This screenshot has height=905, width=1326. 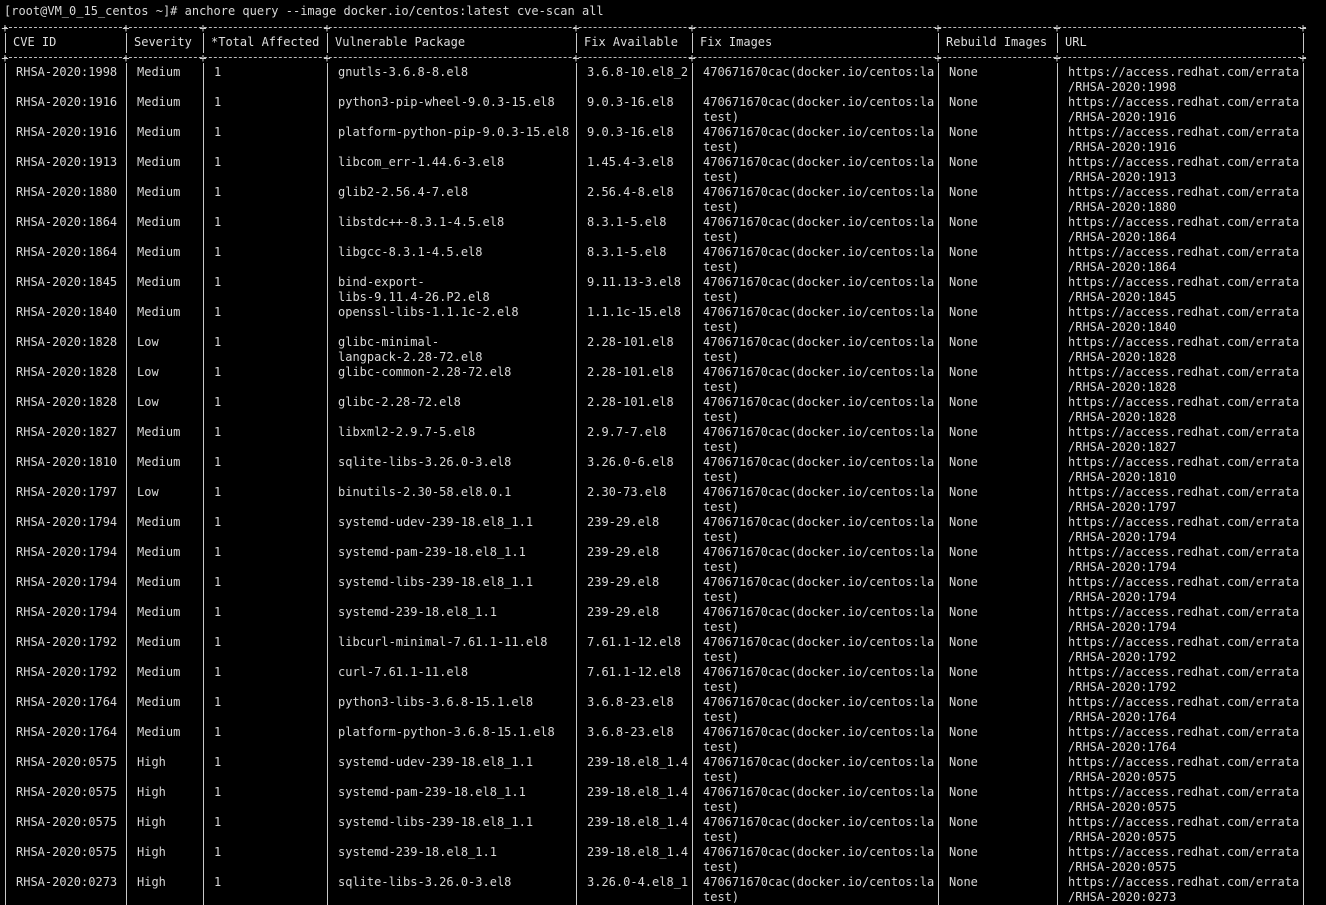 I want to click on cve-id-cell: RHSA-2020:1840, so click(x=67, y=312).